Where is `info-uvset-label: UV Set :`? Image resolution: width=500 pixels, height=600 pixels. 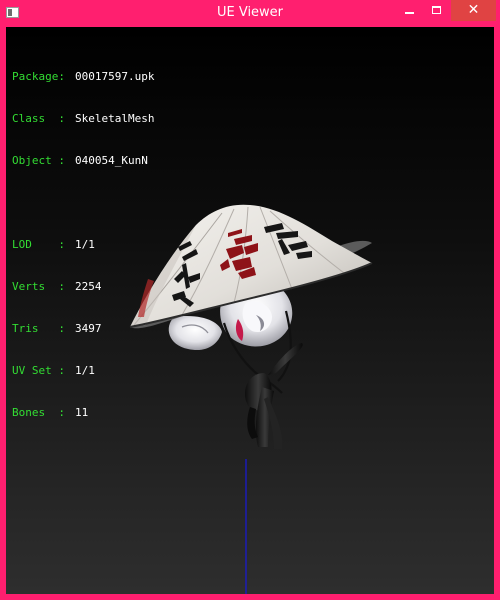
info-uvset-label: UV Set : is located at coordinates (38, 370).